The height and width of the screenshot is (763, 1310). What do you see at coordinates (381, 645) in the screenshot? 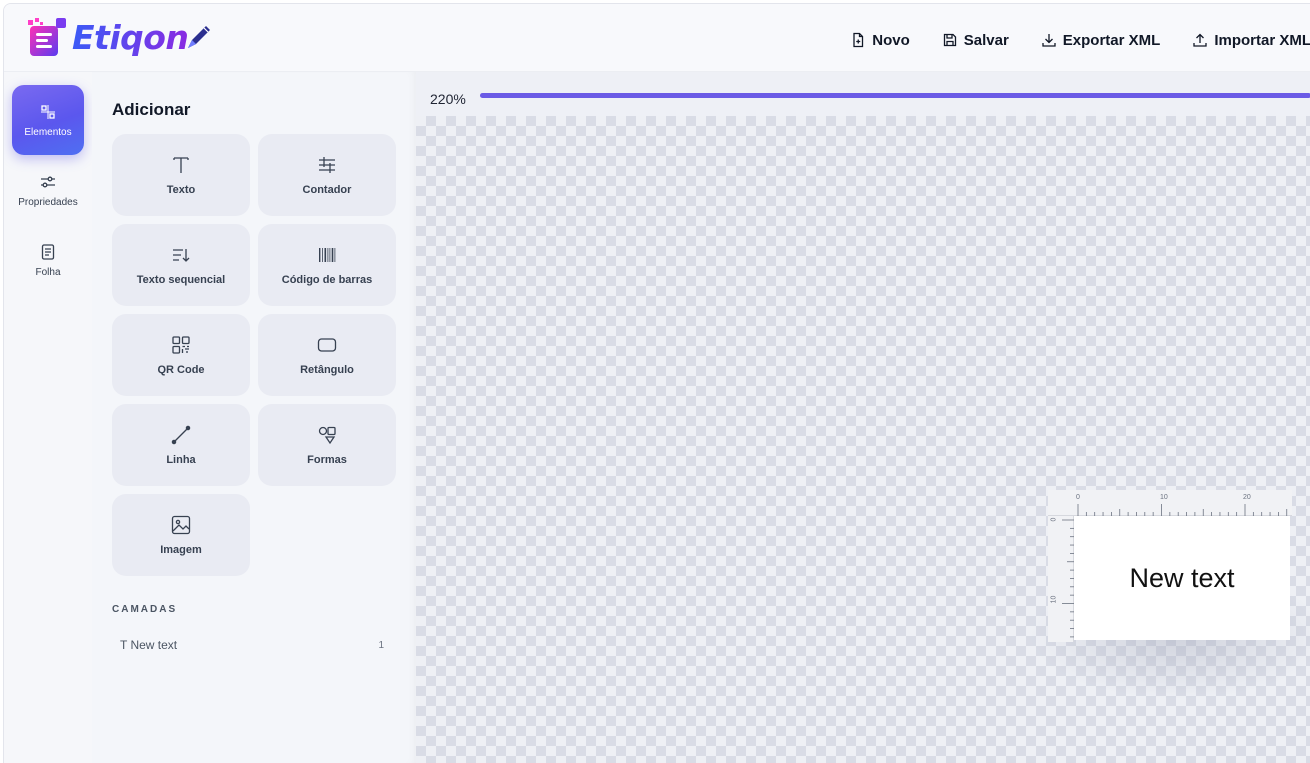
I see `layer-item-count: 1` at bounding box center [381, 645].